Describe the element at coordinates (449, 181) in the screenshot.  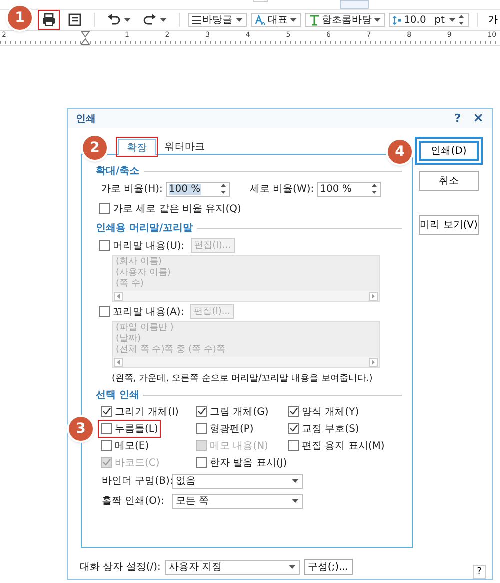
I see `dialog-button: 취소` at that location.